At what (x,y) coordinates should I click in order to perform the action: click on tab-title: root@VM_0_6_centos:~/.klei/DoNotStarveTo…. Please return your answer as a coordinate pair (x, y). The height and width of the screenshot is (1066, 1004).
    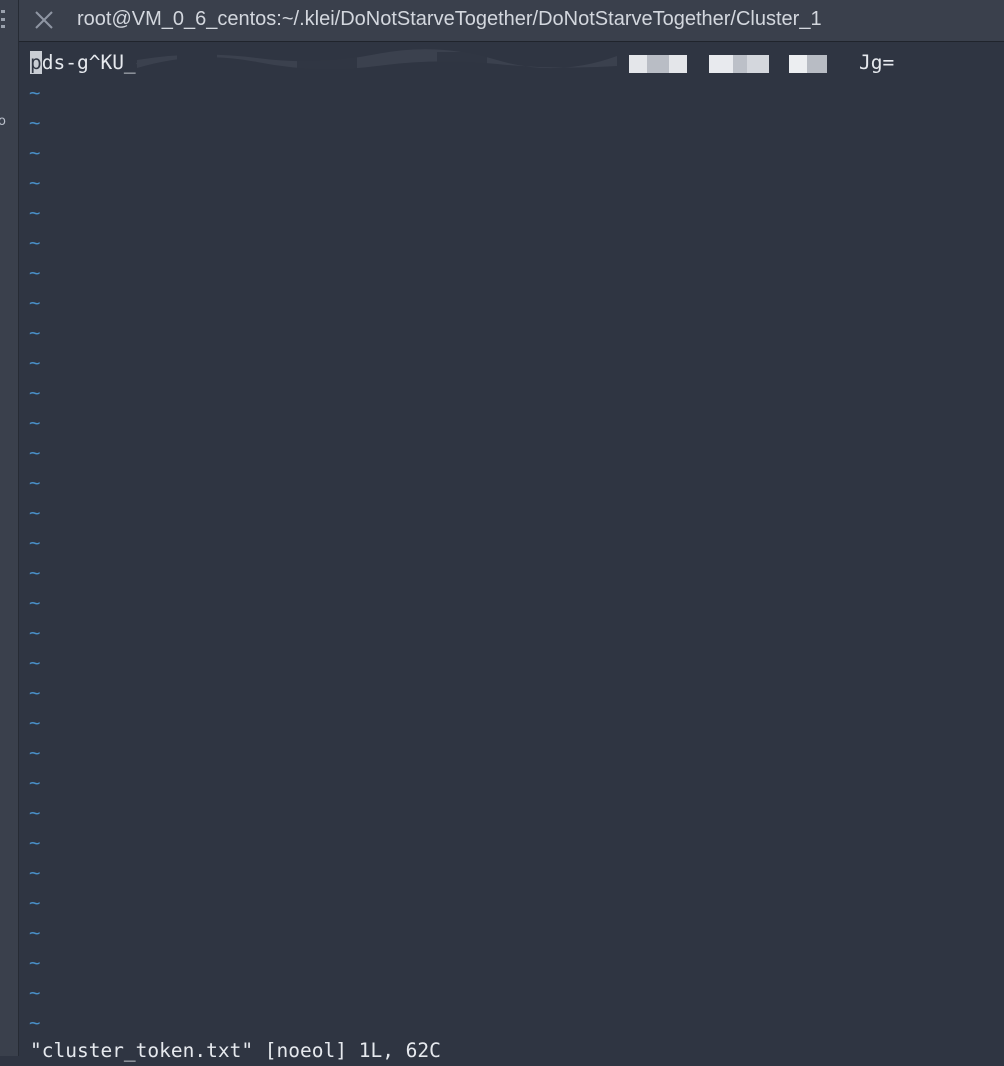
    Looking at the image, I should click on (449, 19).